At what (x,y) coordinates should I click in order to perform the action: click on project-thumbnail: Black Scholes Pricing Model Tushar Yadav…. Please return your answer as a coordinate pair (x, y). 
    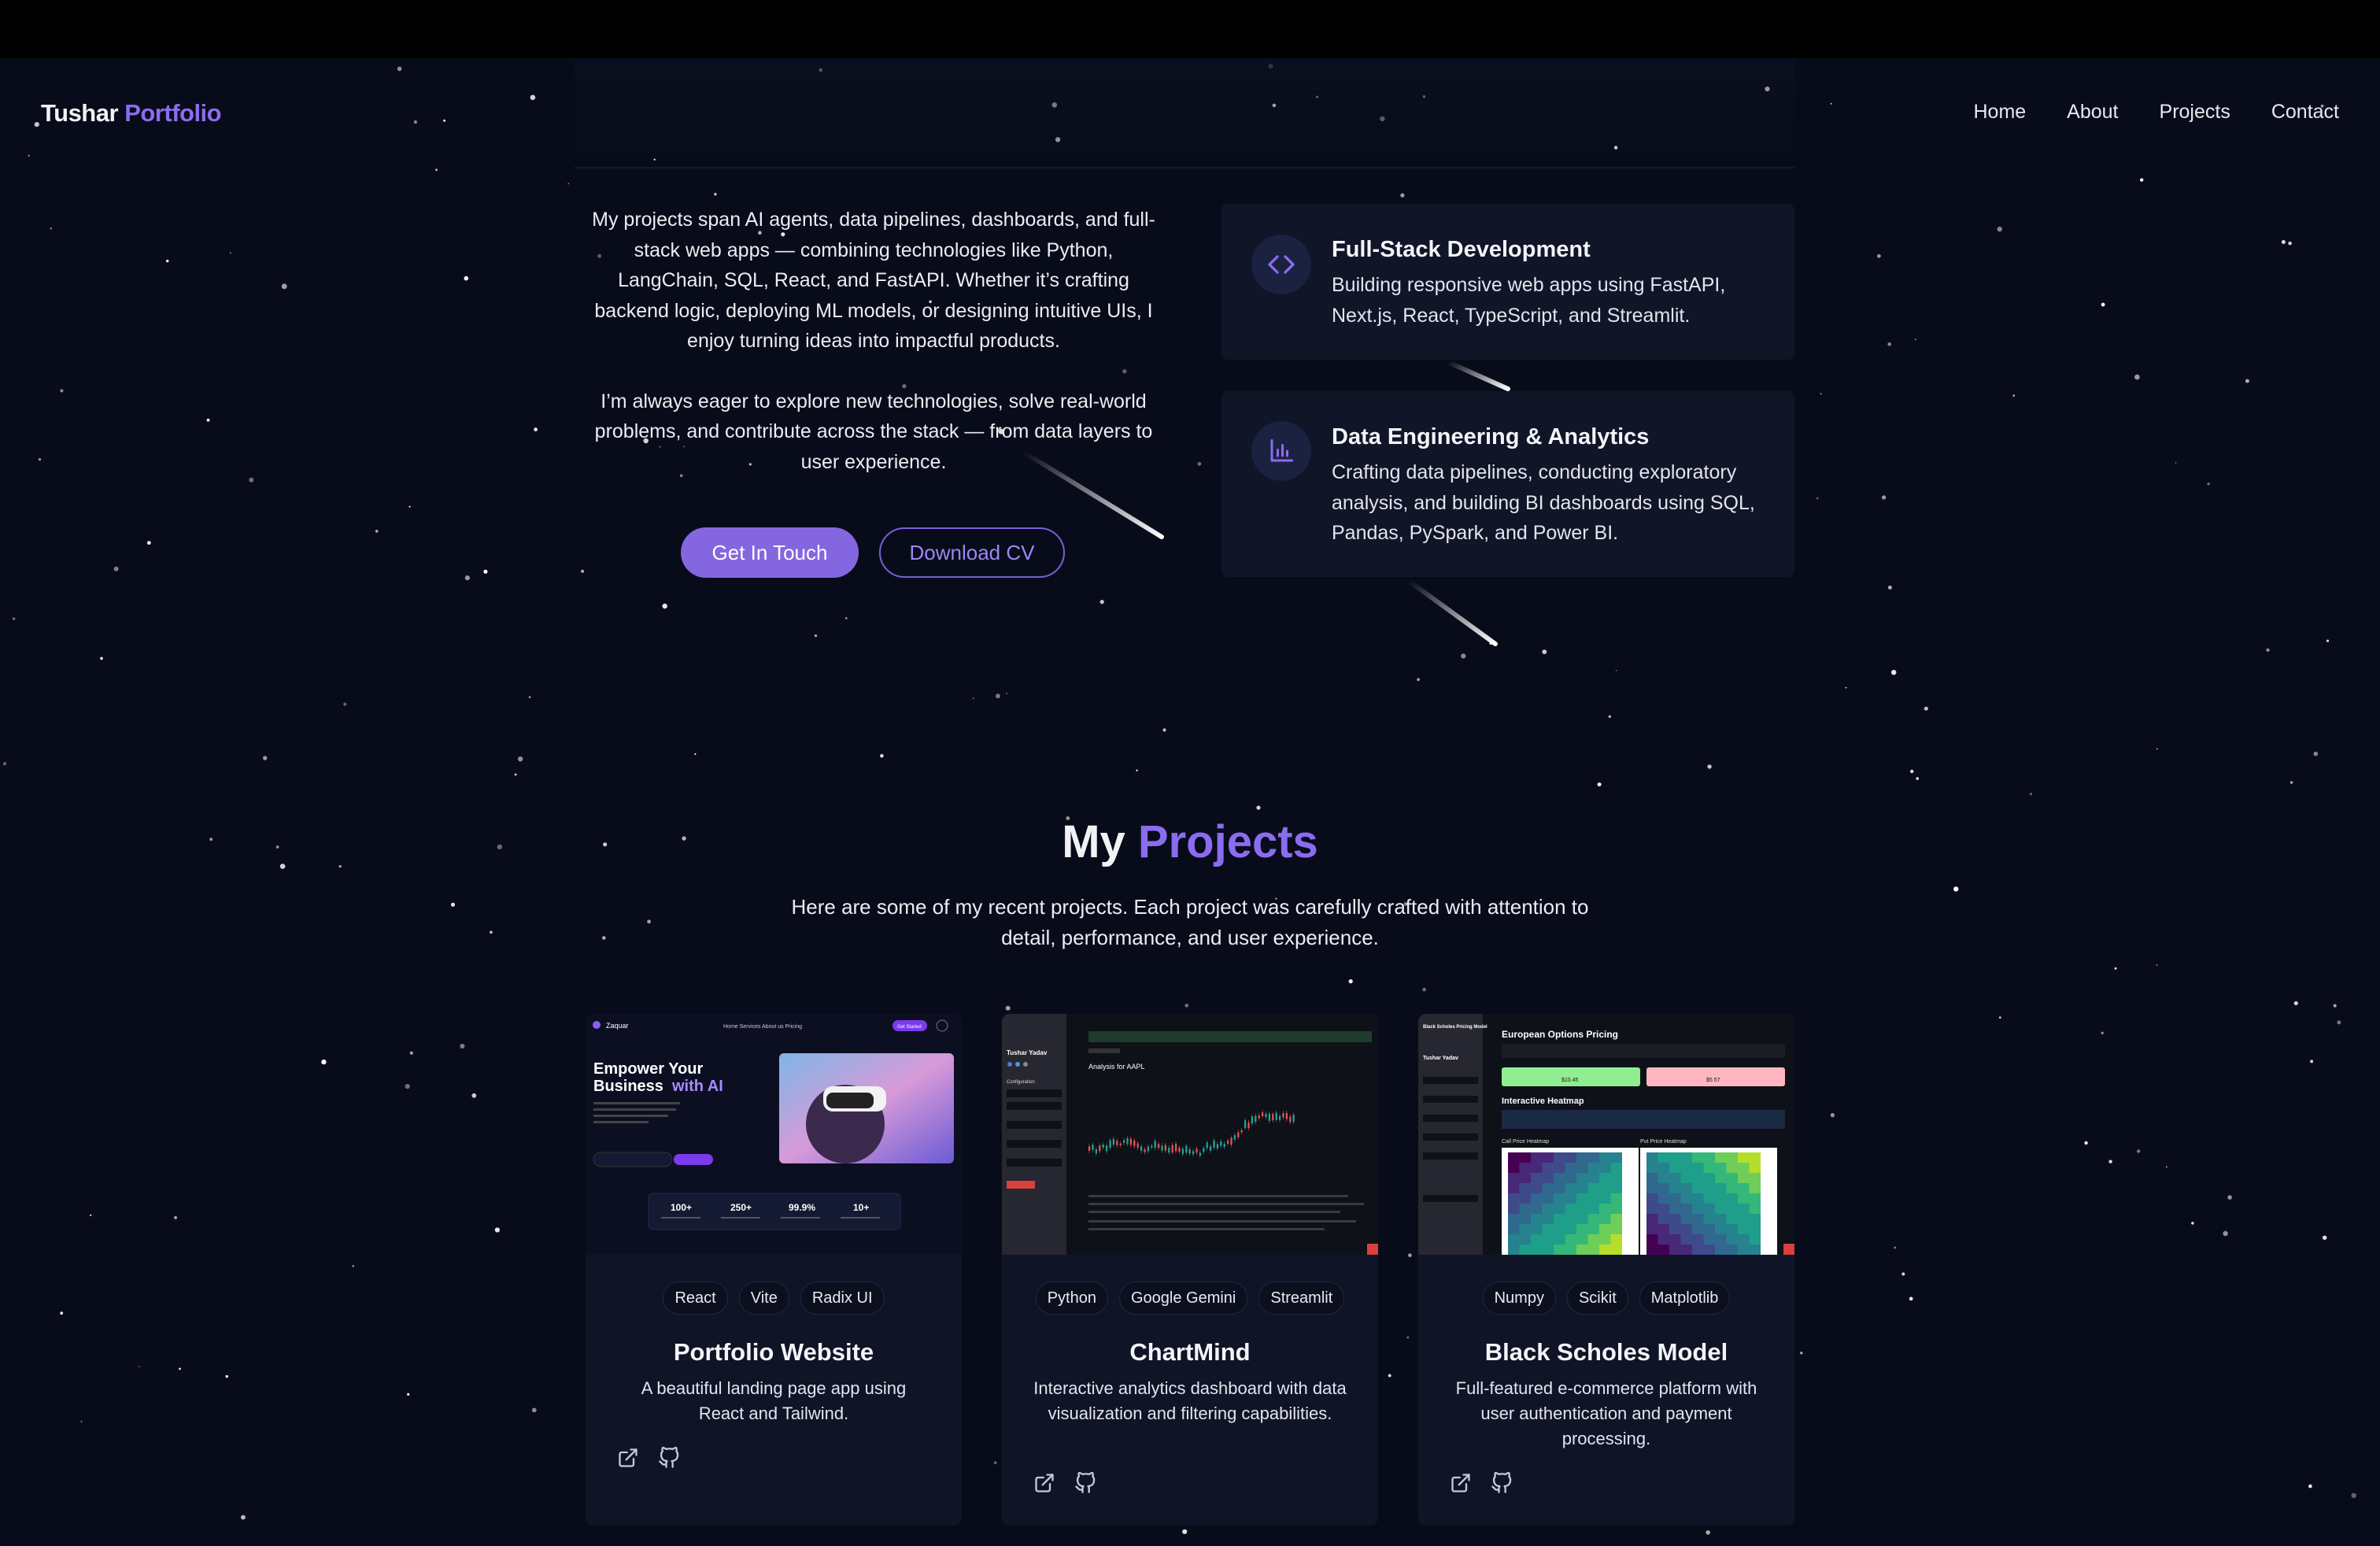
    Looking at the image, I should click on (1606, 1134).